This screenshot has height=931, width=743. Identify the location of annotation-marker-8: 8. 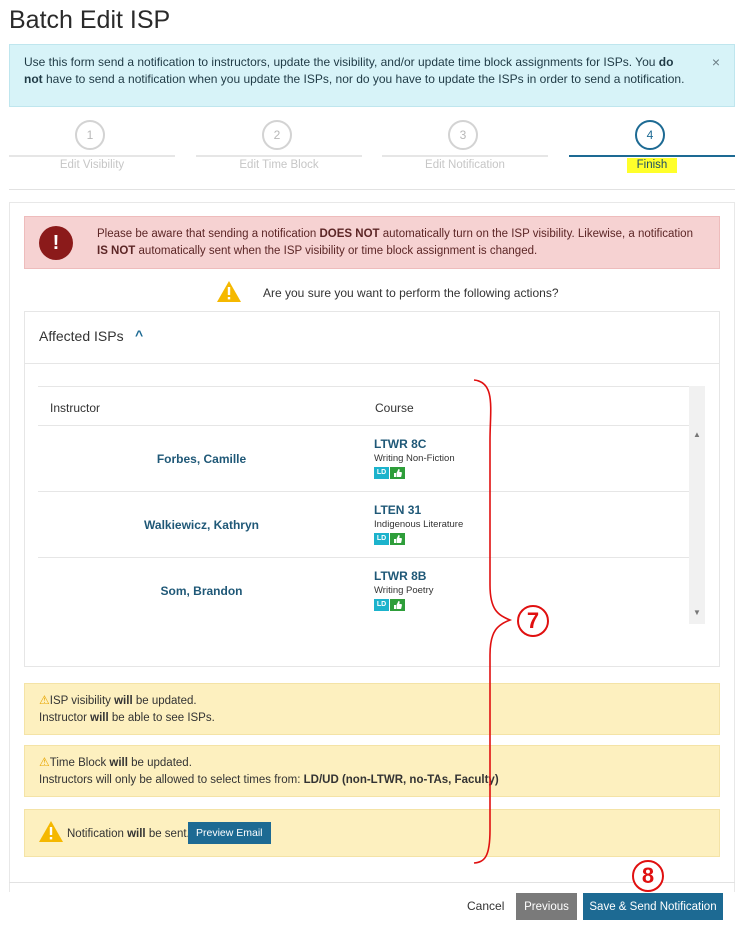
(648, 876).